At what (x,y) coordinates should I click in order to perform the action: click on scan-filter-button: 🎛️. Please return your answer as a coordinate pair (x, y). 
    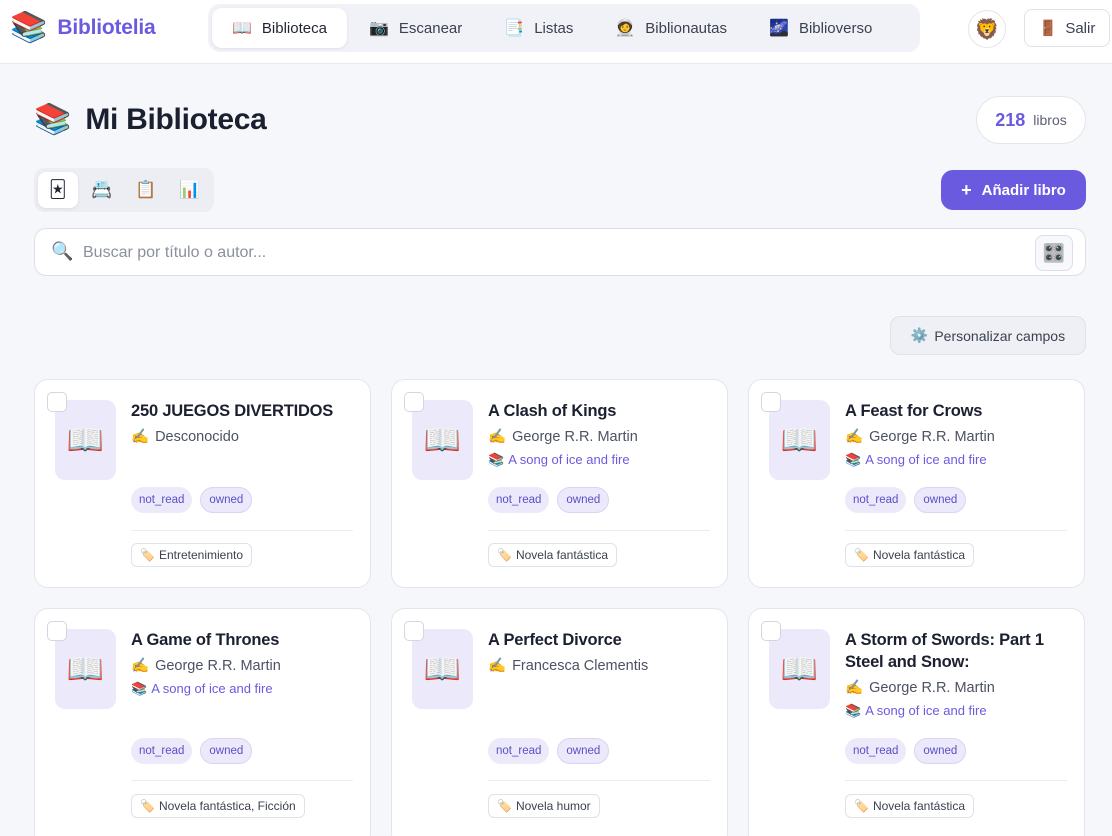
    Looking at the image, I should click on (1054, 253).